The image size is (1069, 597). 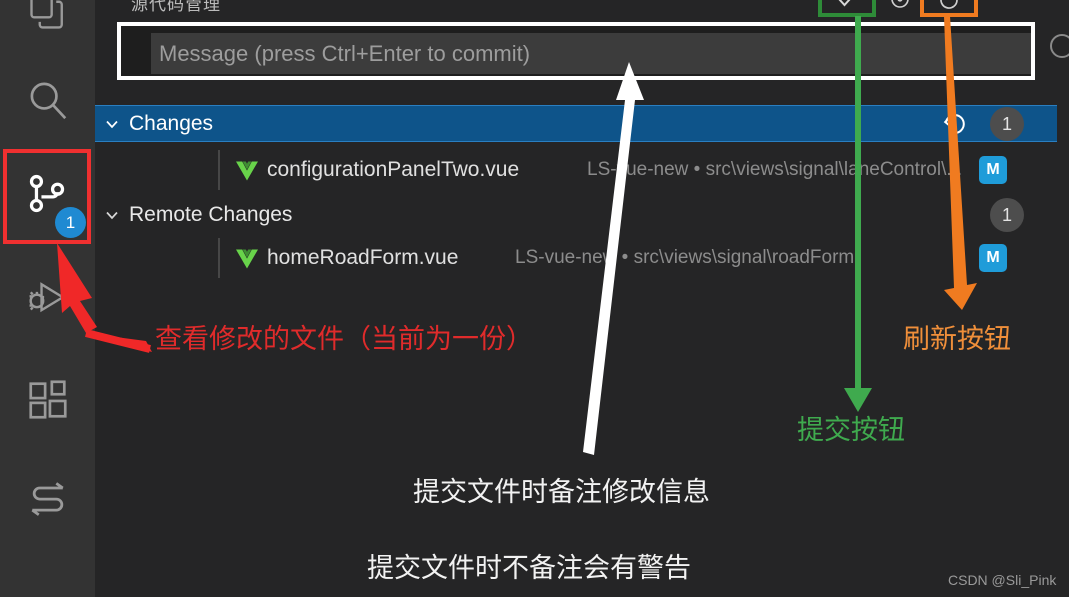 What do you see at coordinates (393, 169) in the screenshot?
I see `file-name: configurationPanelTwo.vue` at bounding box center [393, 169].